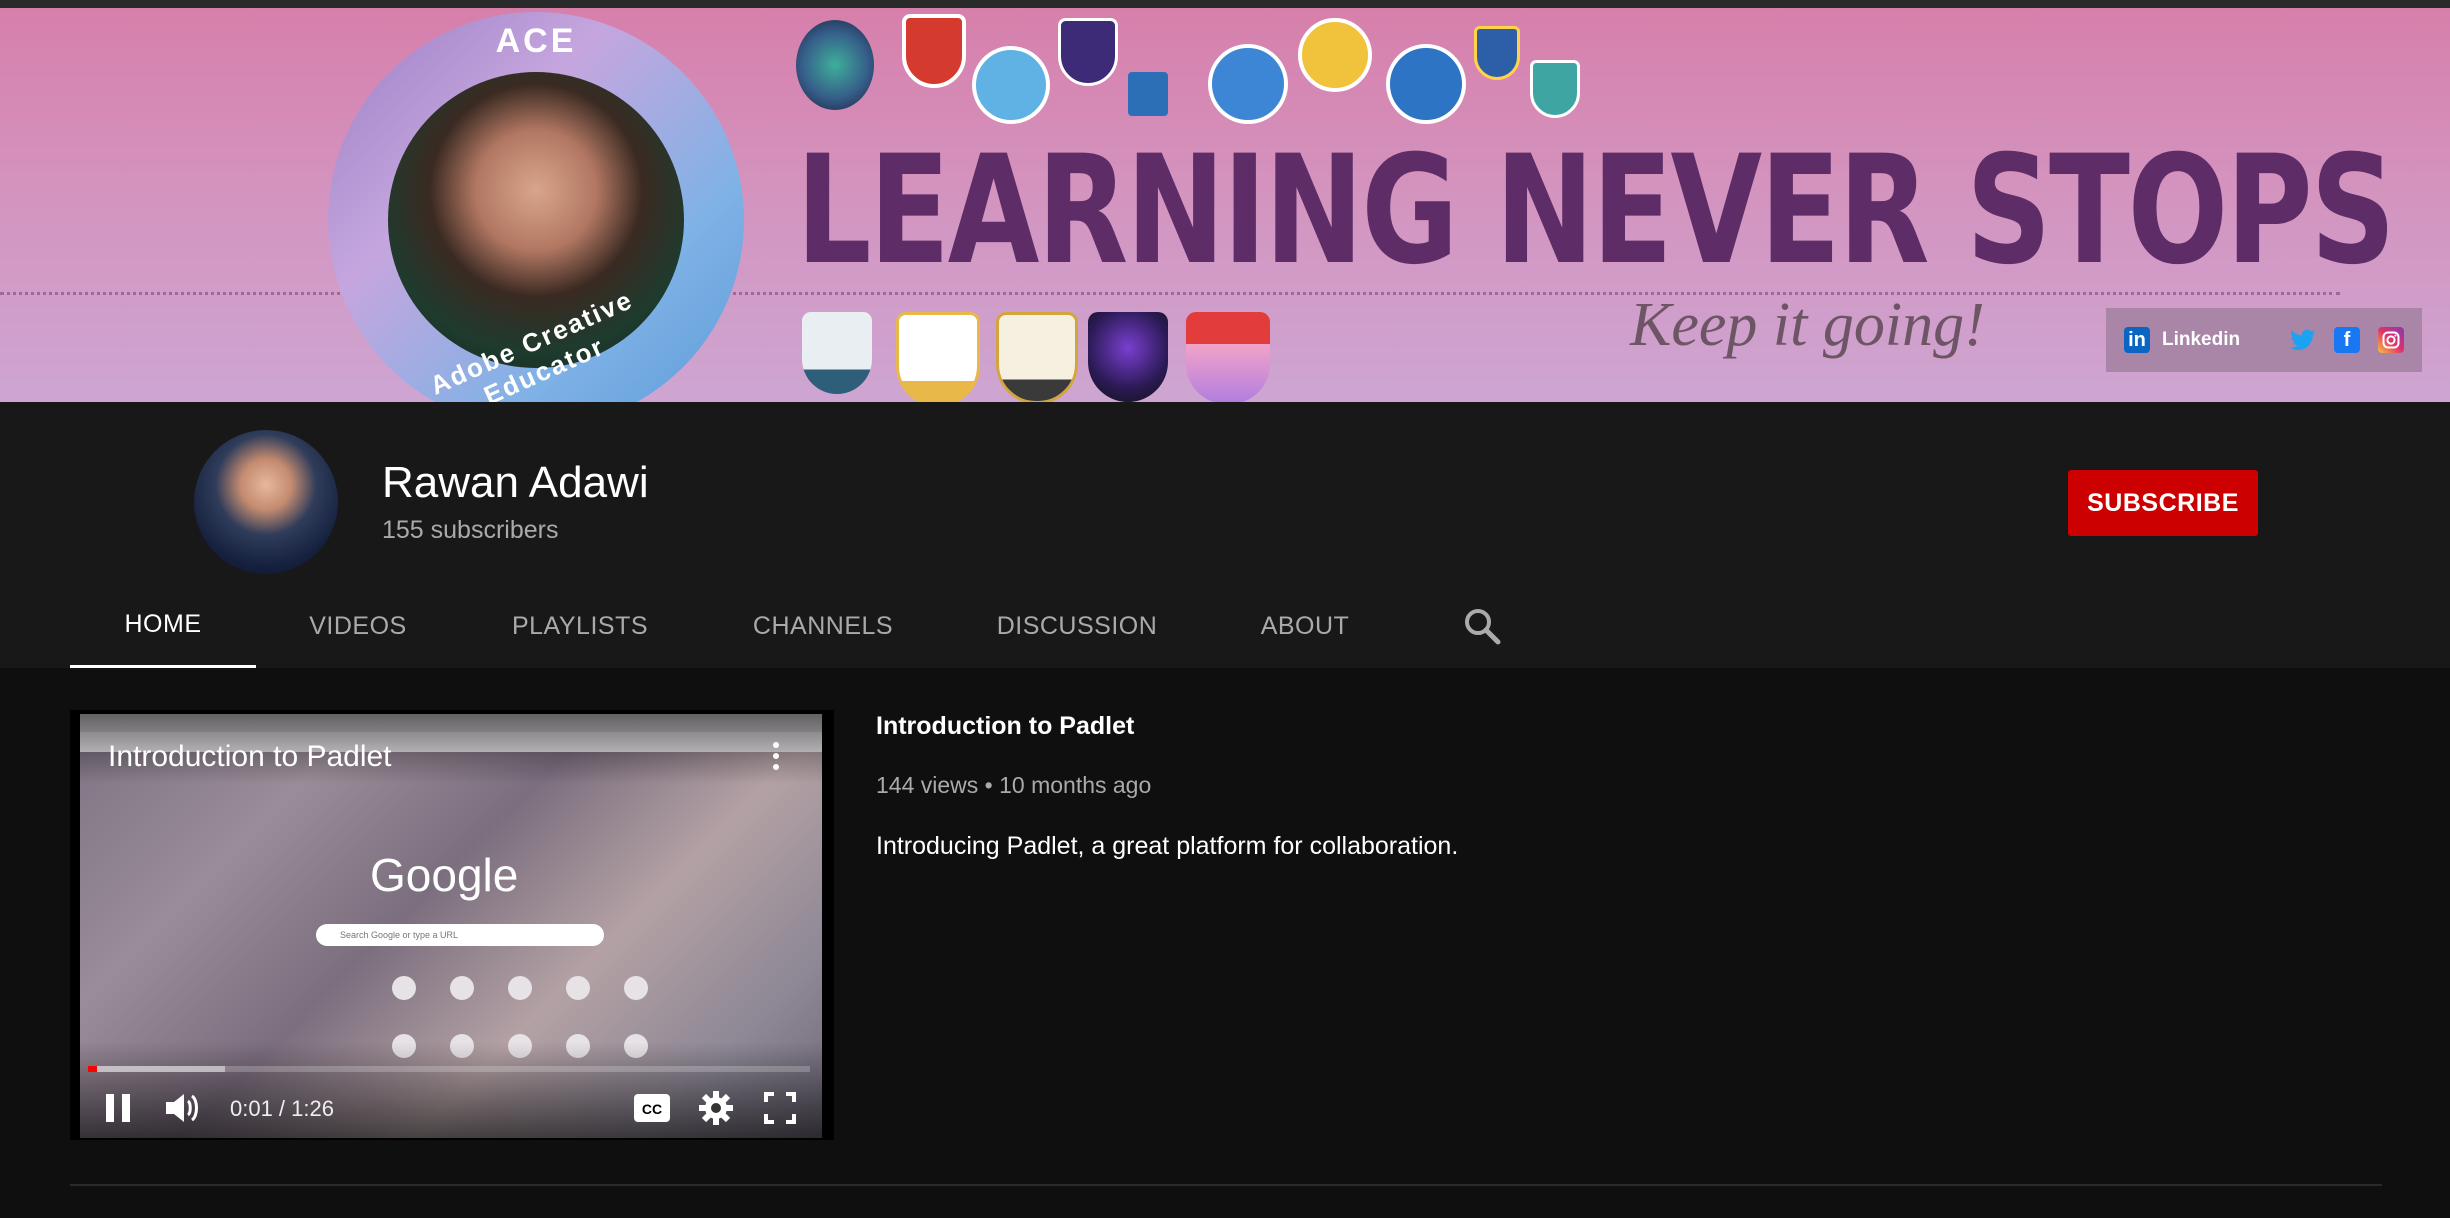 This screenshot has width=2450, height=1218. I want to click on instagram-icon, so click(2391, 340).